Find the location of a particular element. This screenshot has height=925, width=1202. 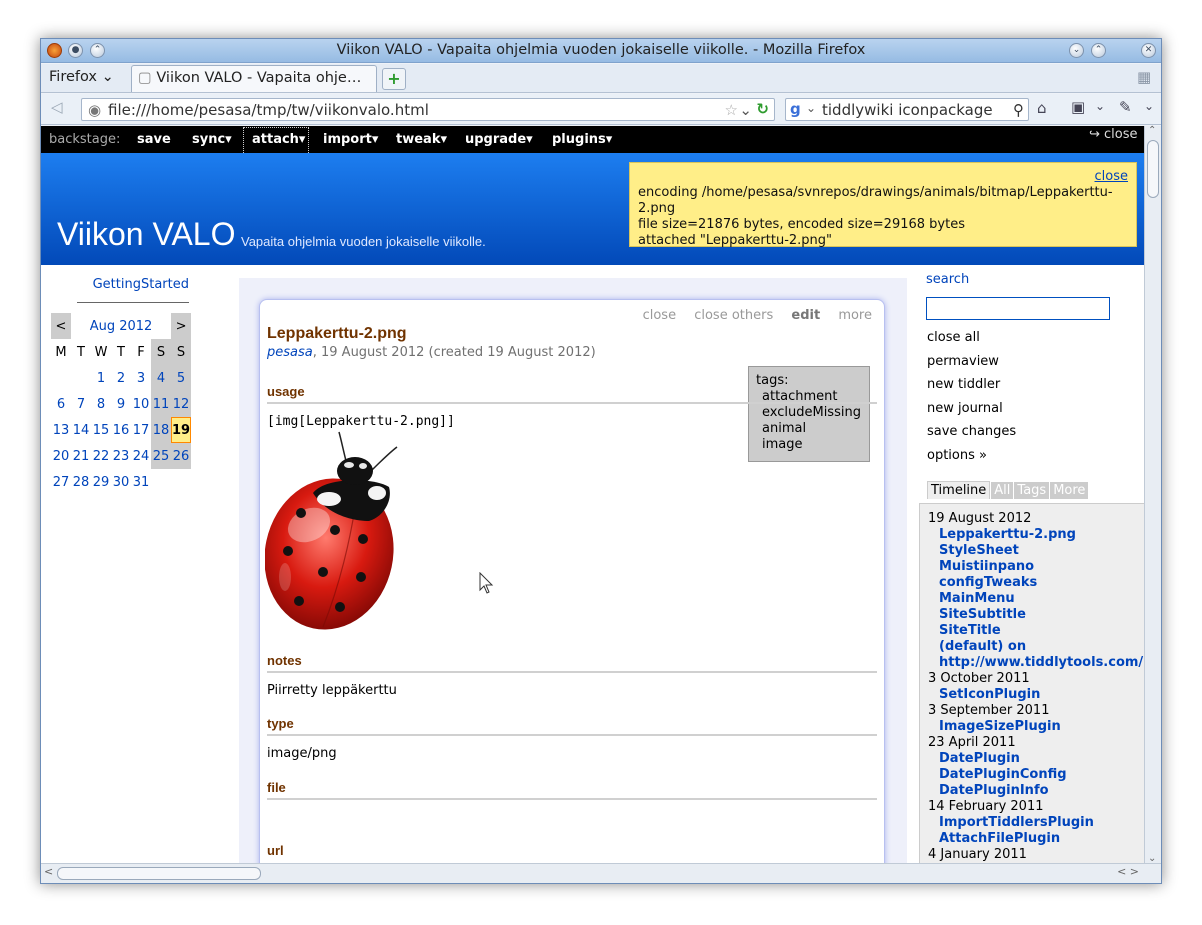

timeline-tiddler-link: AttachFilePlugin is located at coordinates (1032, 839).